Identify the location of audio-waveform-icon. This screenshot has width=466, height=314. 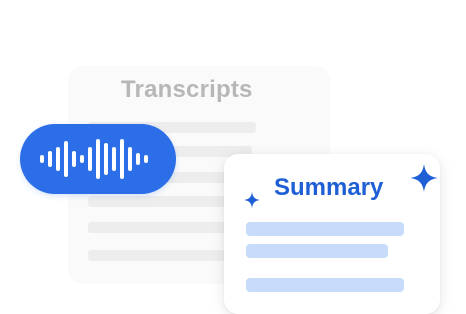
(94, 159).